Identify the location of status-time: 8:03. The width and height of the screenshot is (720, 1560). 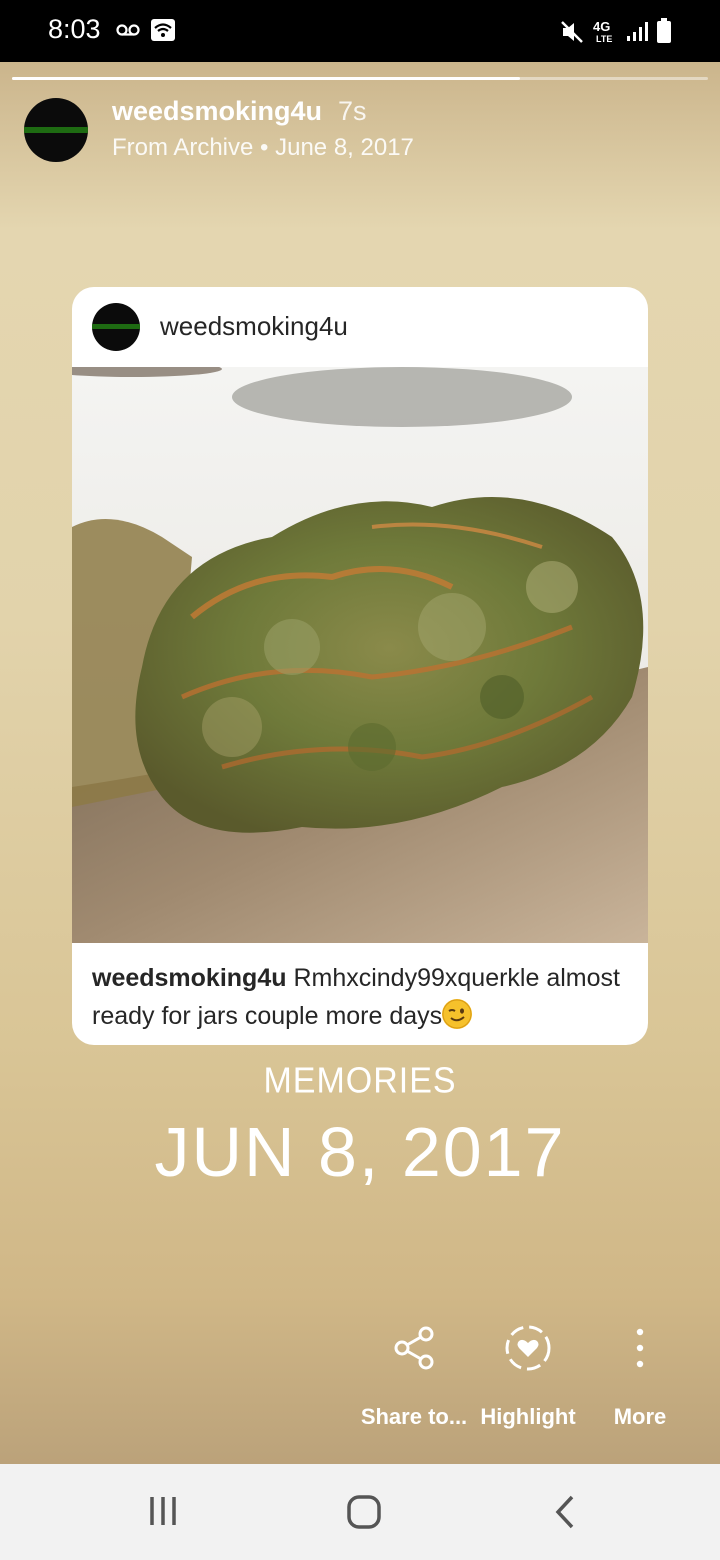
(74, 29).